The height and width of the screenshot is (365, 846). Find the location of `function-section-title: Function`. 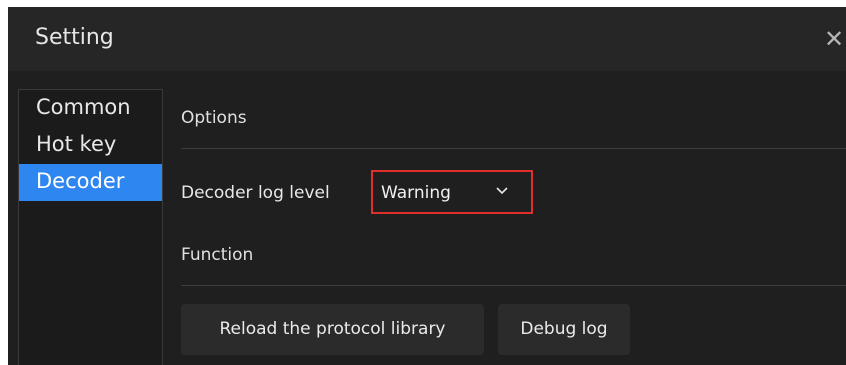

function-section-title: Function is located at coordinates (217, 255).